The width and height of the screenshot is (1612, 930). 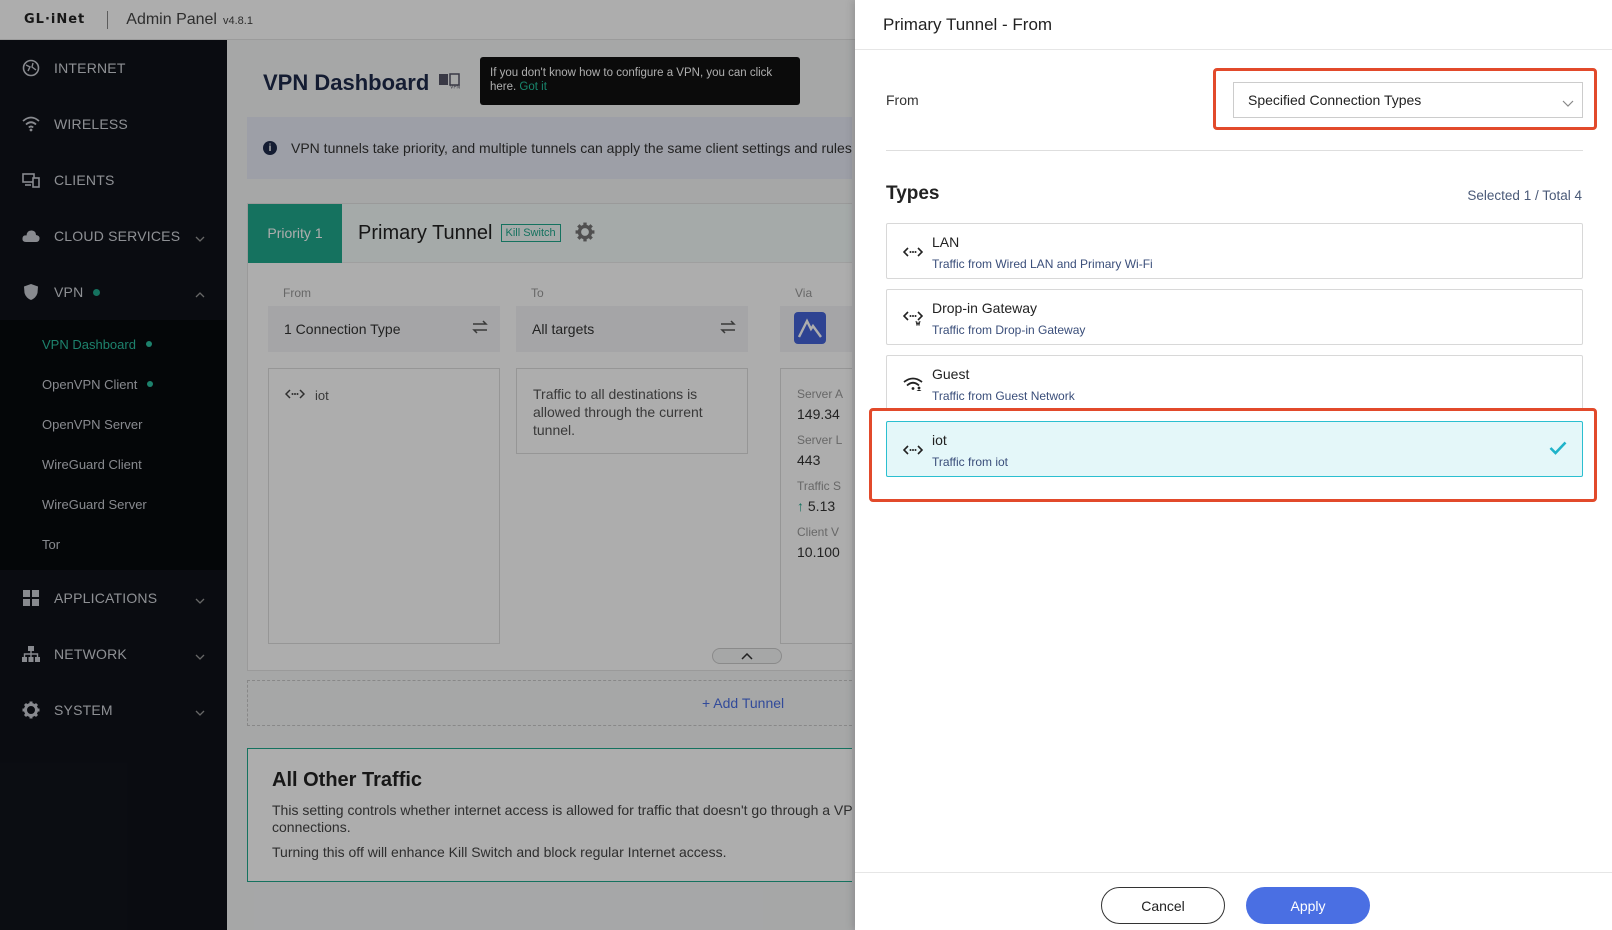 I want to click on from-type-select: Specified Connection Types, so click(x=1408, y=100).